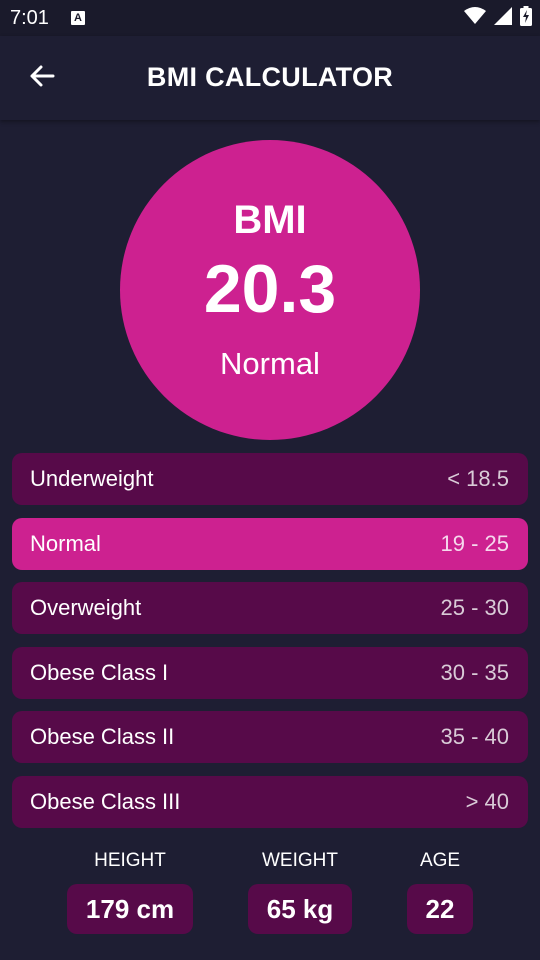 The width and height of the screenshot is (540, 960). I want to click on app-bar: BMI CALCULATOR, so click(270, 78).